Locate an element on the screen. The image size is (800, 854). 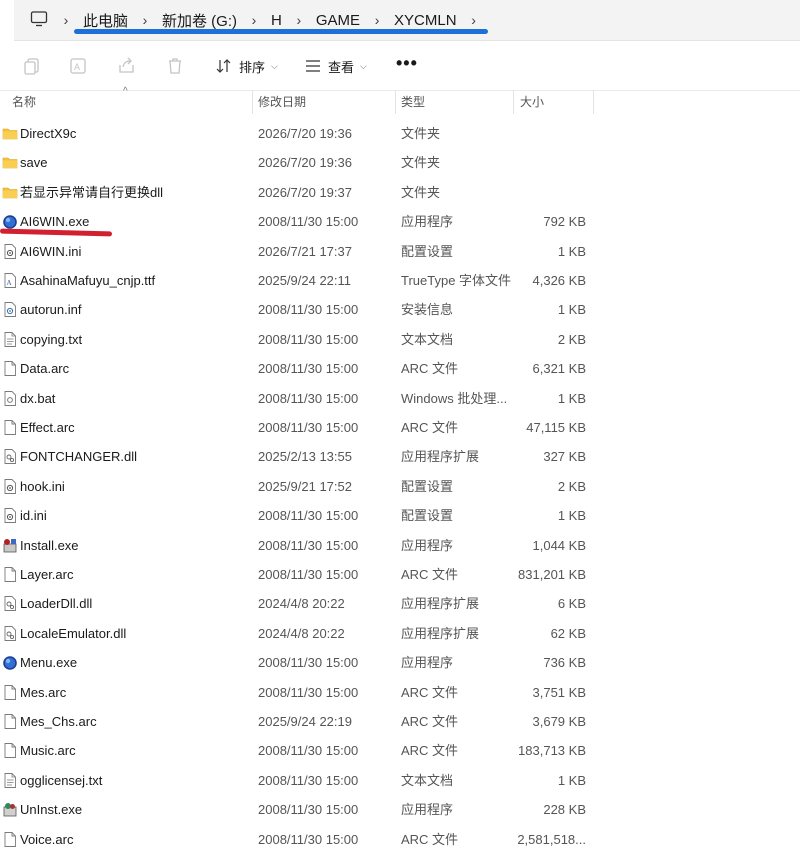
file-row: ogglicensej.txt 2008/11/30 15:00 文本文档 1 KB is located at coordinates (400, 780).